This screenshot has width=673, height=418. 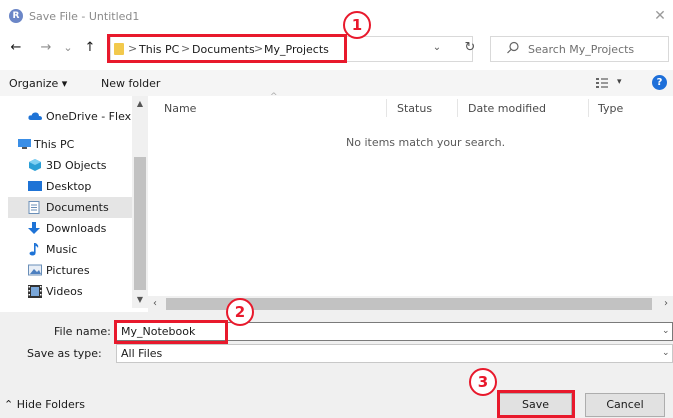 I want to click on sidebar-item-label: Desktop, so click(x=69, y=186).